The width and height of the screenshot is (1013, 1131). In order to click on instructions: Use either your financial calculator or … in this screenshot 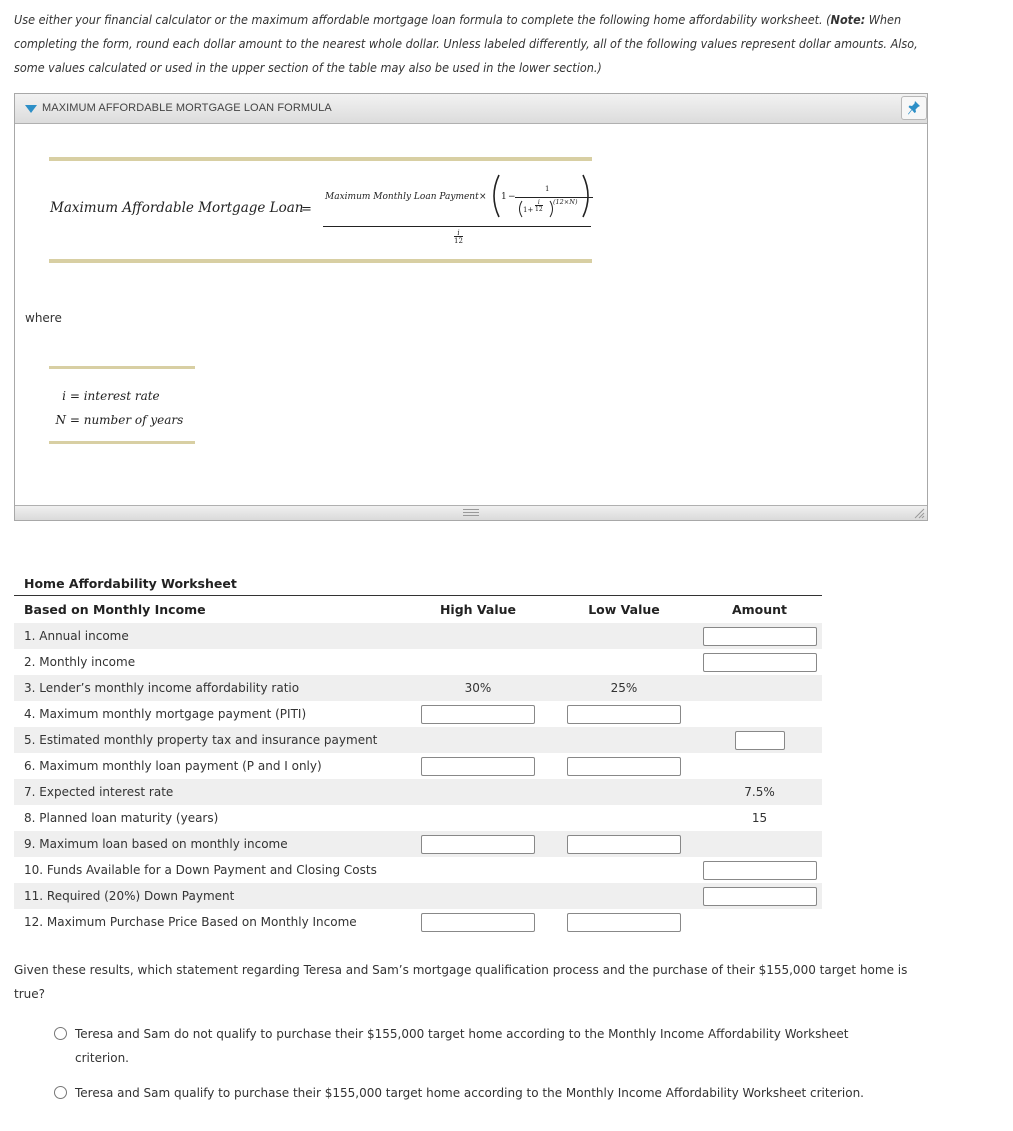, I will do `click(479, 44)`.